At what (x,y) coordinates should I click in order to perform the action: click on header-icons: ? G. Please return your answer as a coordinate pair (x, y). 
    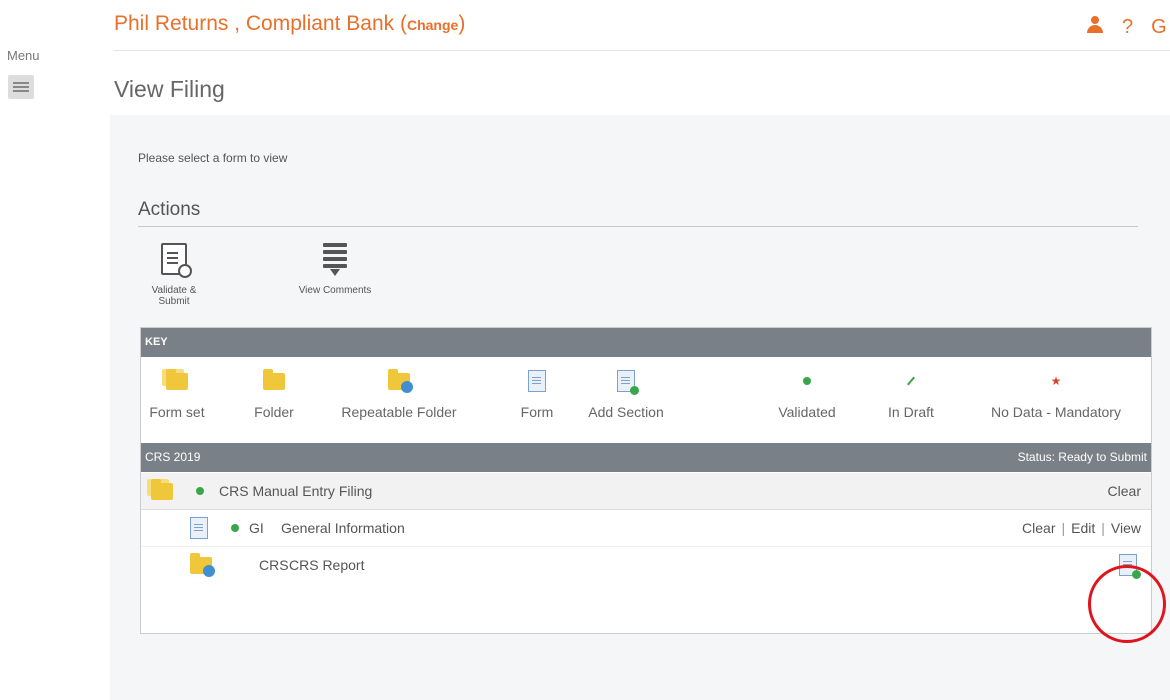
    Looking at the image, I should click on (1126, 27).